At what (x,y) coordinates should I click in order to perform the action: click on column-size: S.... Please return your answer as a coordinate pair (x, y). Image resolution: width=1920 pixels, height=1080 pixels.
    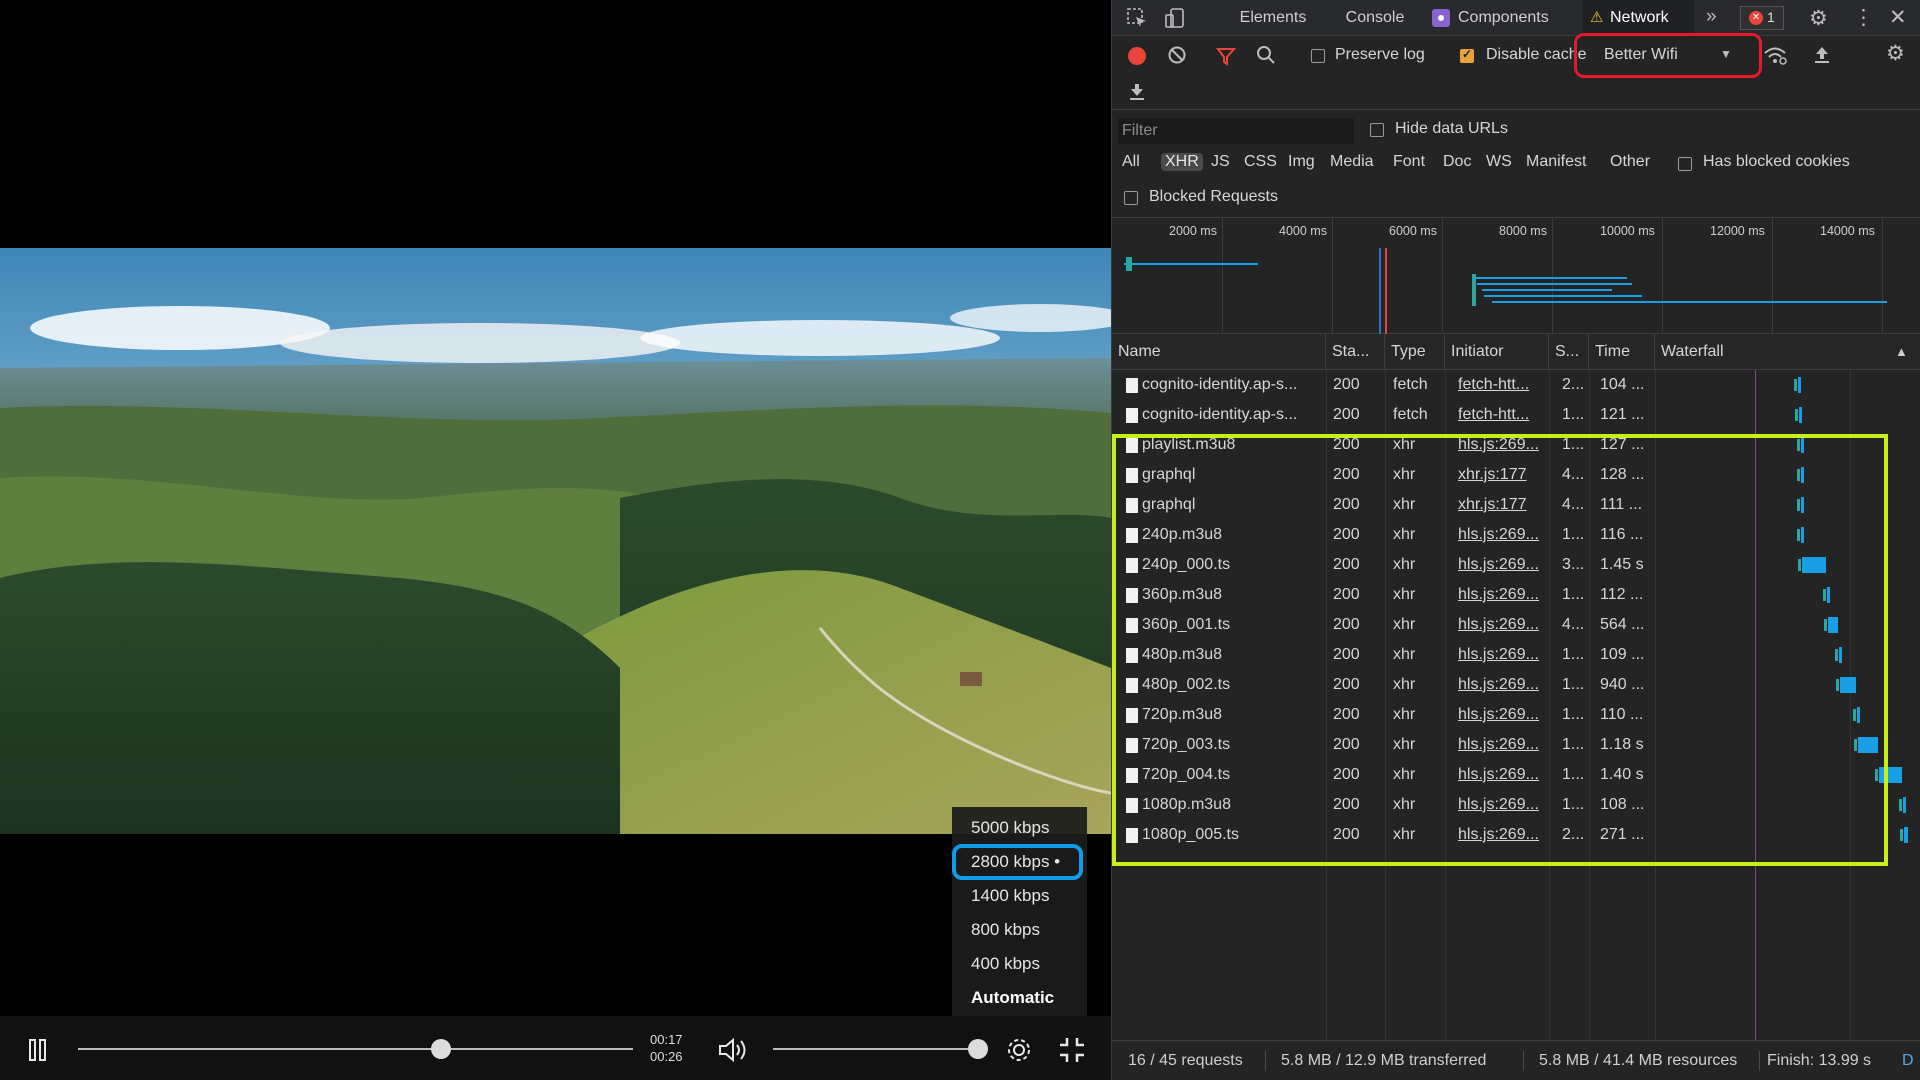
    Looking at the image, I should click on (1569, 352).